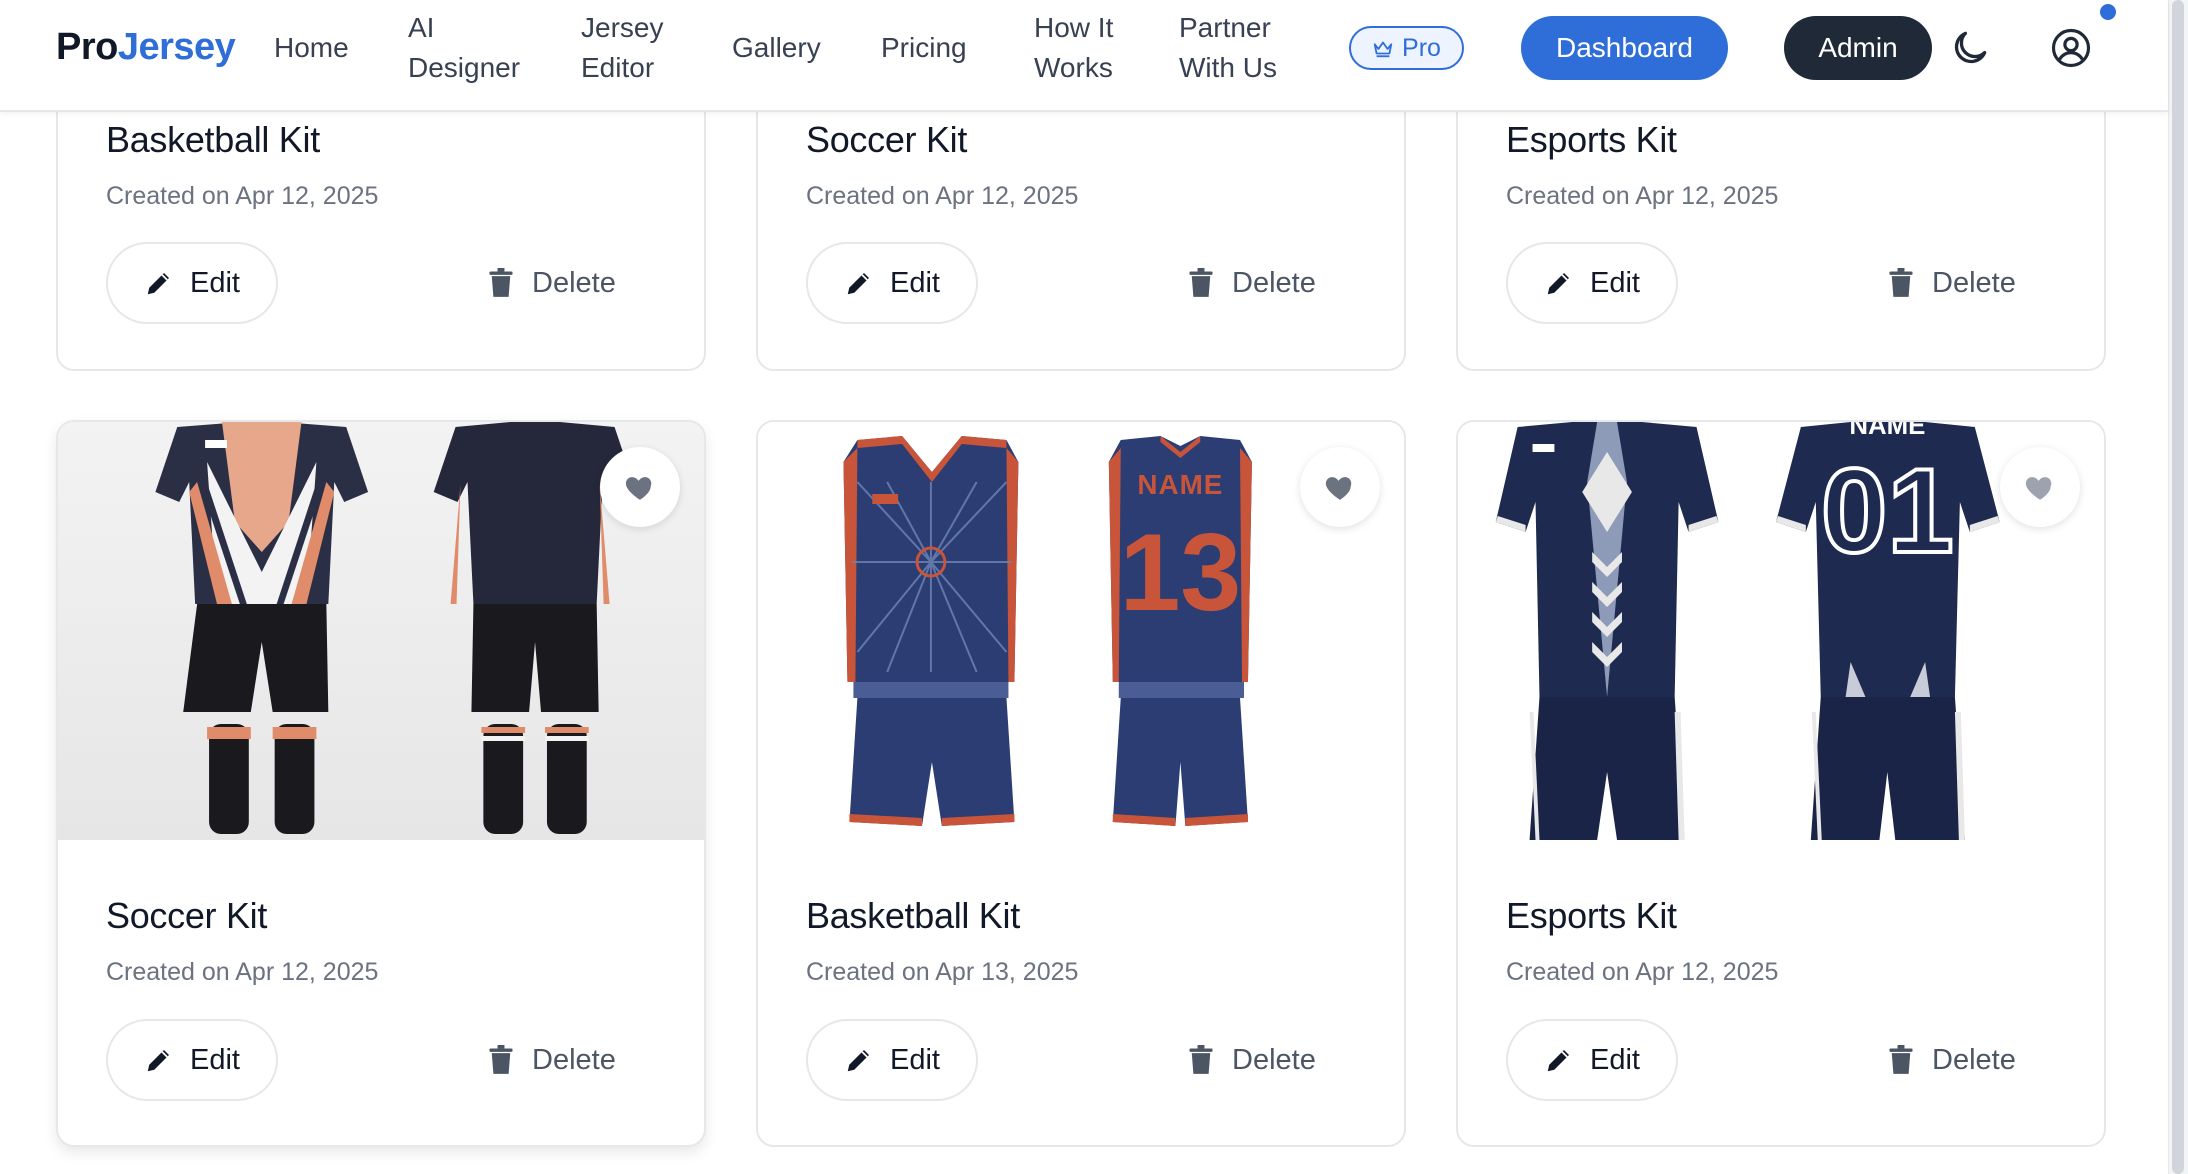 The width and height of the screenshot is (2188, 1174). What do you see at coordinates (176, 47) in the screenshot?
I see `brand-logo-jersey: Jersey` at bounding box center [176, 47].